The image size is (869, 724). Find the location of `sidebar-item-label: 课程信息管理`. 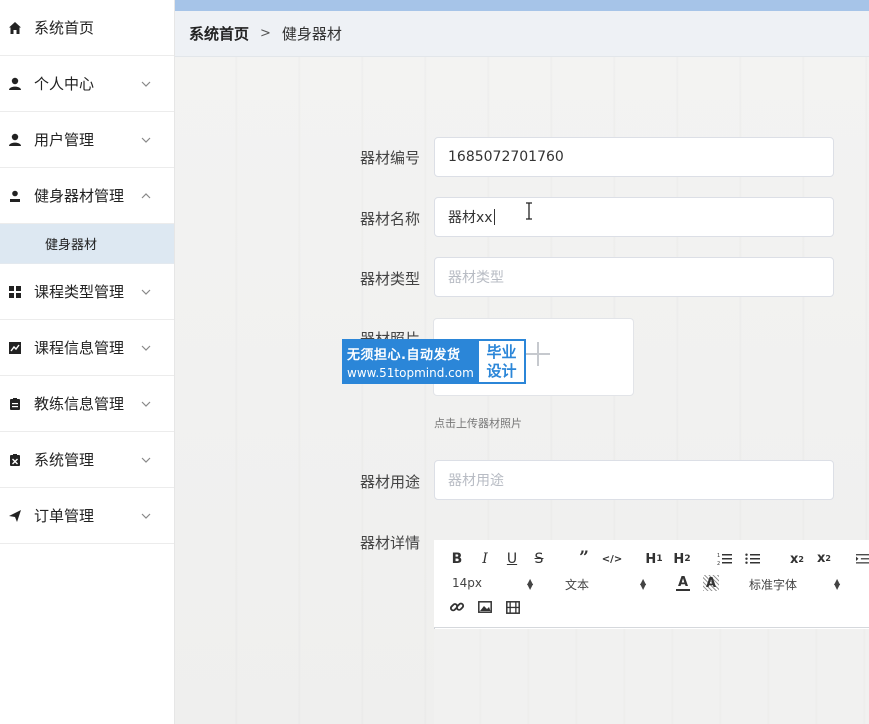

sidebar-item-label: 课程信息管理 is located at coordinates (79, 348).